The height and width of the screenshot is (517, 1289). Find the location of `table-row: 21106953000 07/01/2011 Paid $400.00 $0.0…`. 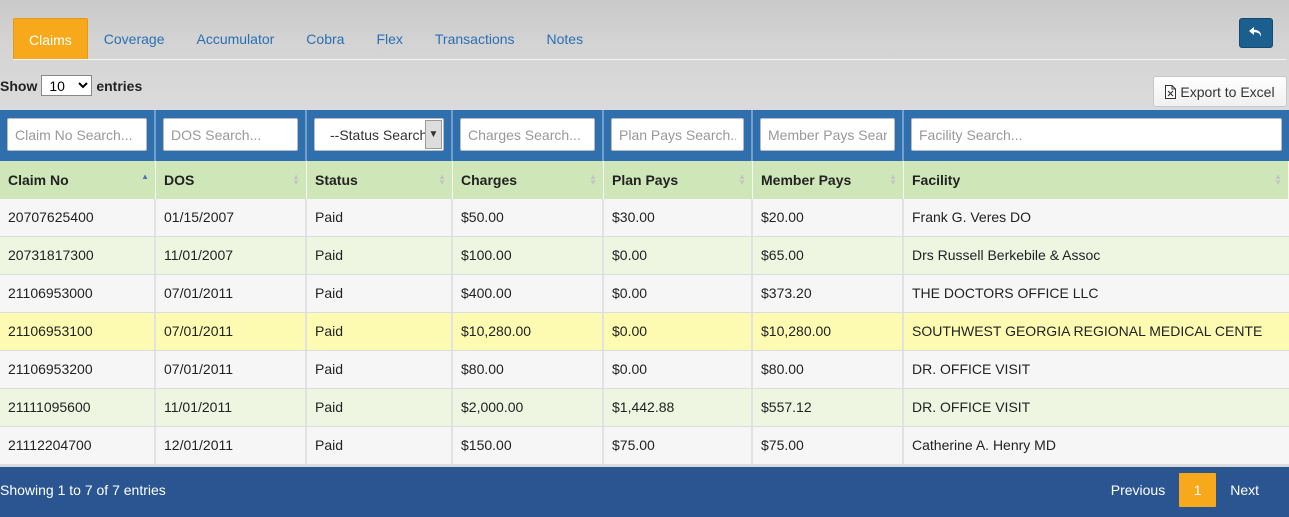

table-row: 21106953000 07/01/2011 Paid $400.00 $0.0… is located at coordinates (644, 294).